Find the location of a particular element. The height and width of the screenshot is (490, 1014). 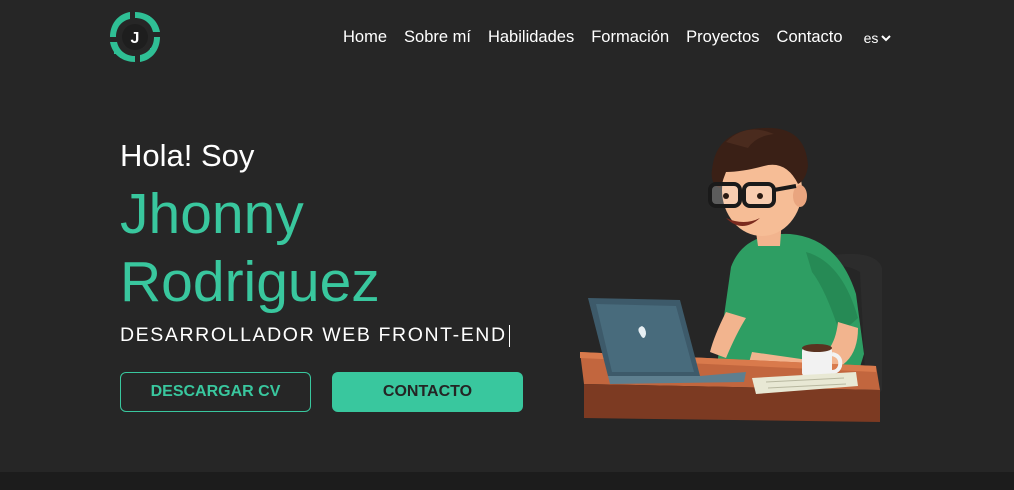

footer-band is located at coordinates (507, 481).